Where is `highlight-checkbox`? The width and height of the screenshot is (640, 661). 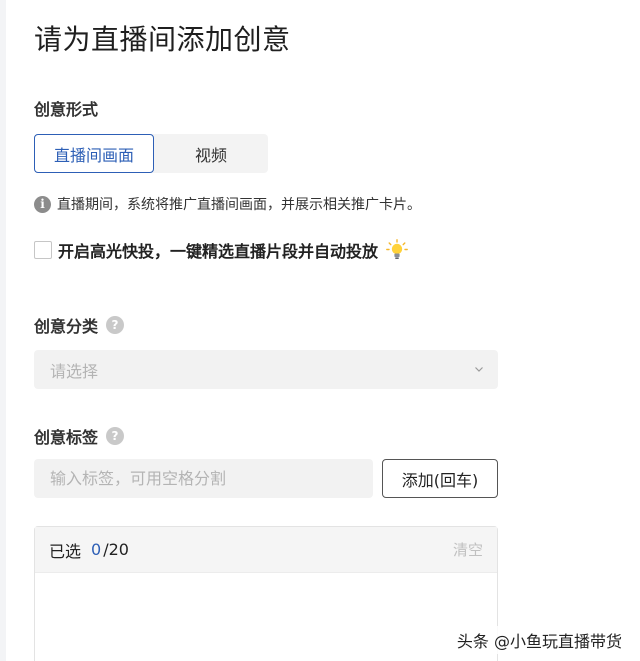
highlight-checkbox is located at coordinates (43, 250).